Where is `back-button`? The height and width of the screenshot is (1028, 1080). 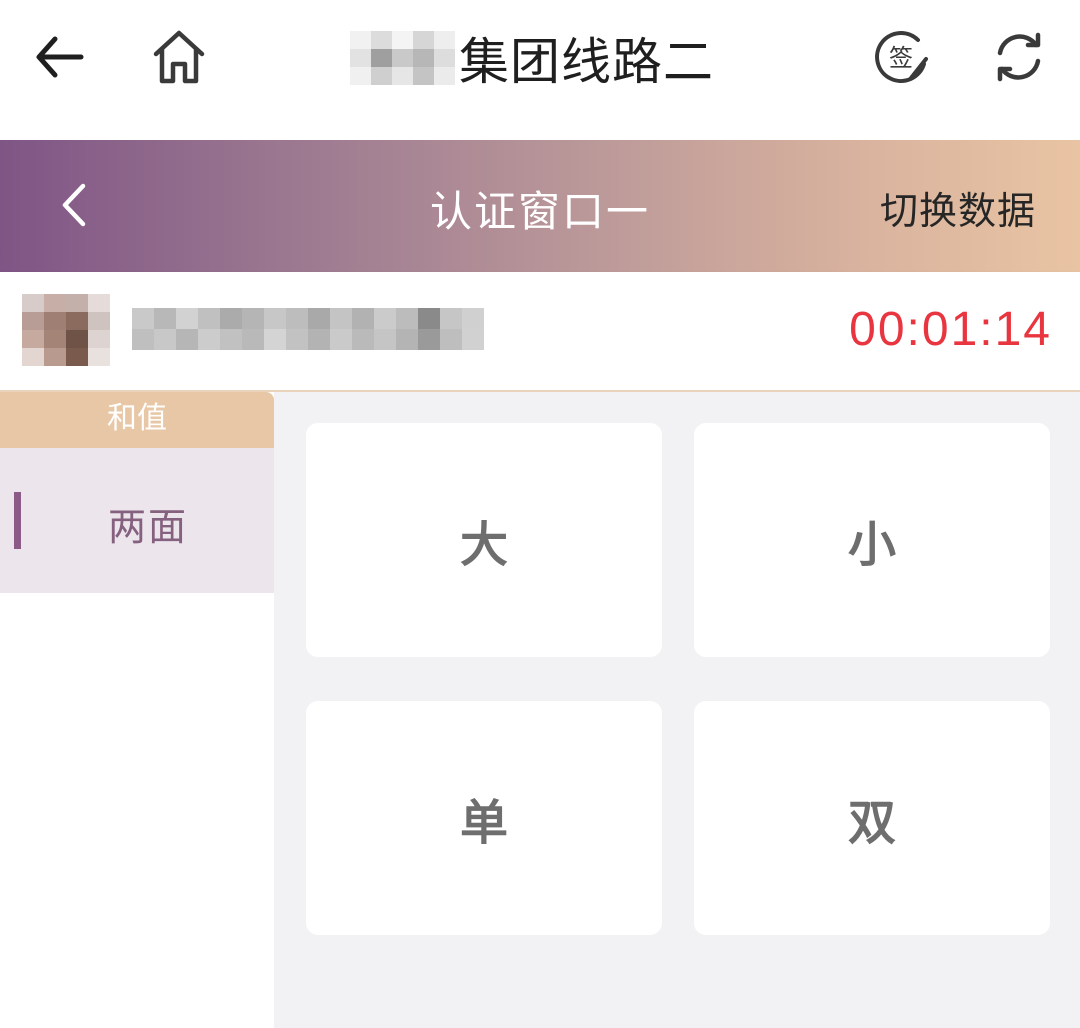 back-button is located at coordinates (59, 57).